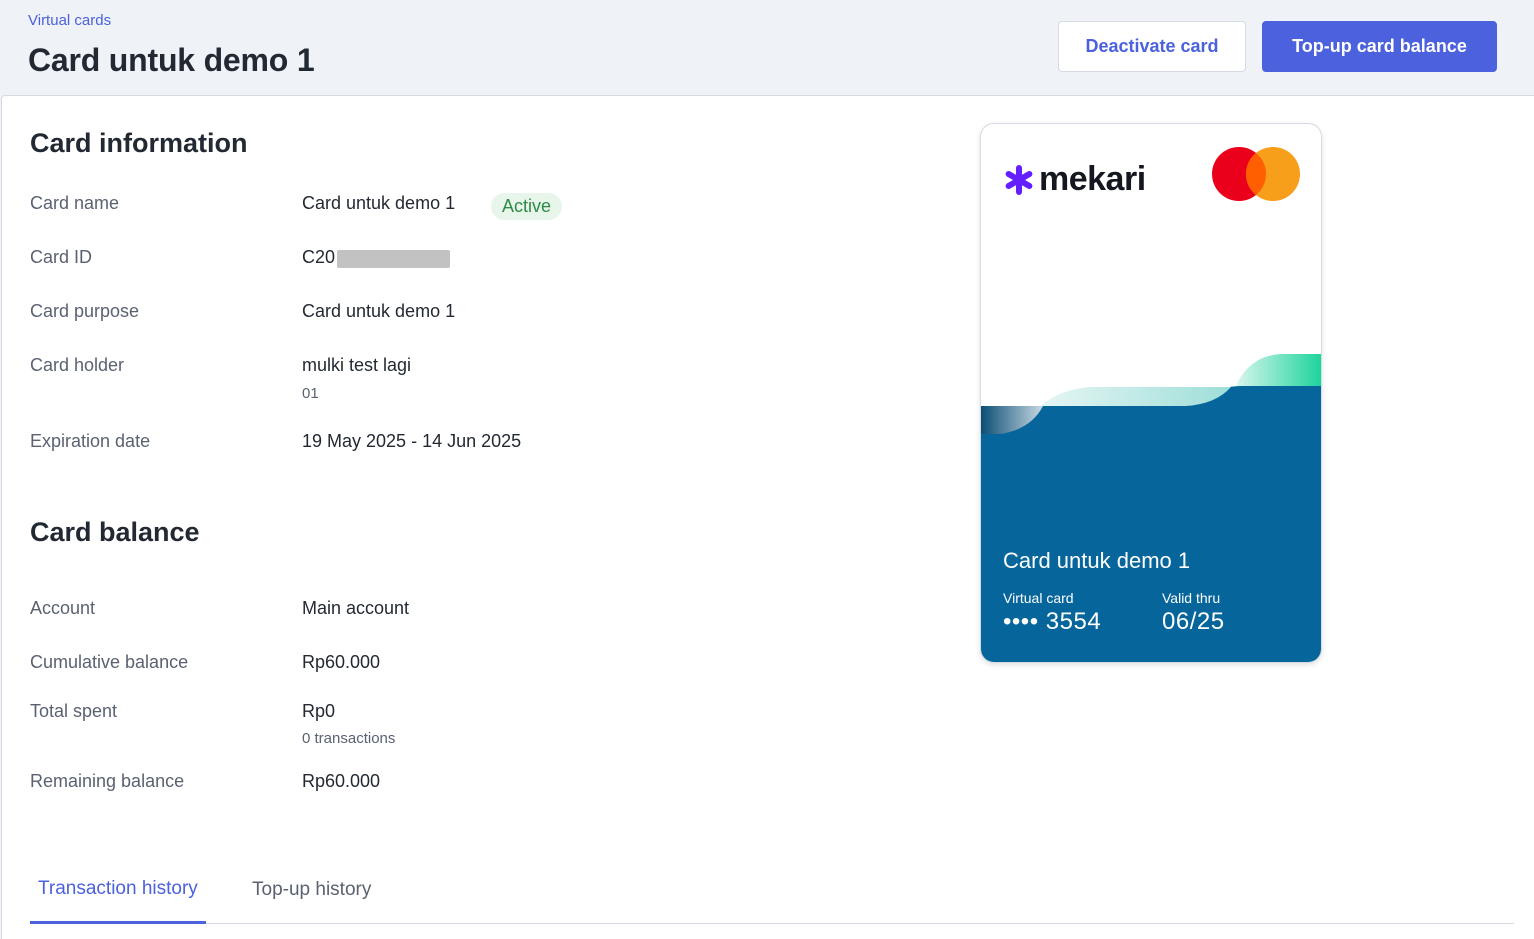  I want to click on card-name-value: Card untuk demo 1, so click(379, 203).